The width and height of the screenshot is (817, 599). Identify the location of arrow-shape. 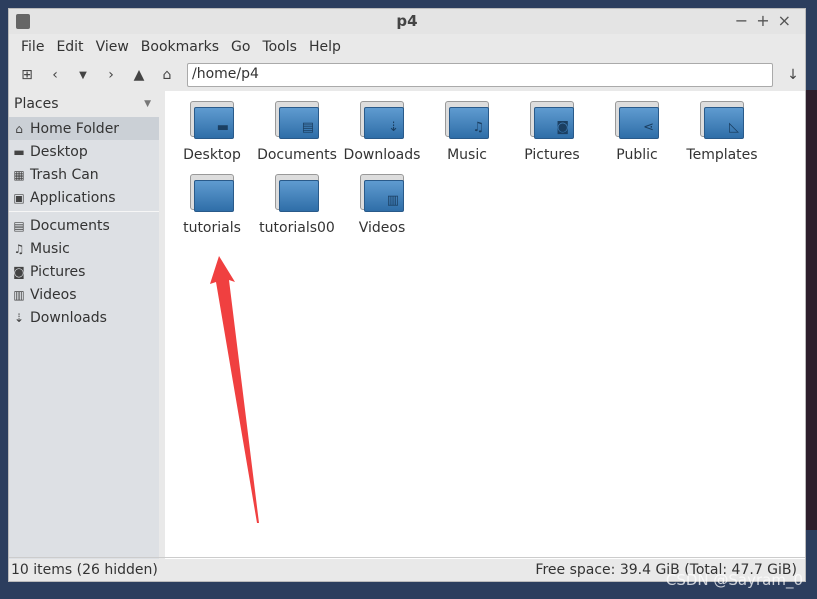
(234, 389).